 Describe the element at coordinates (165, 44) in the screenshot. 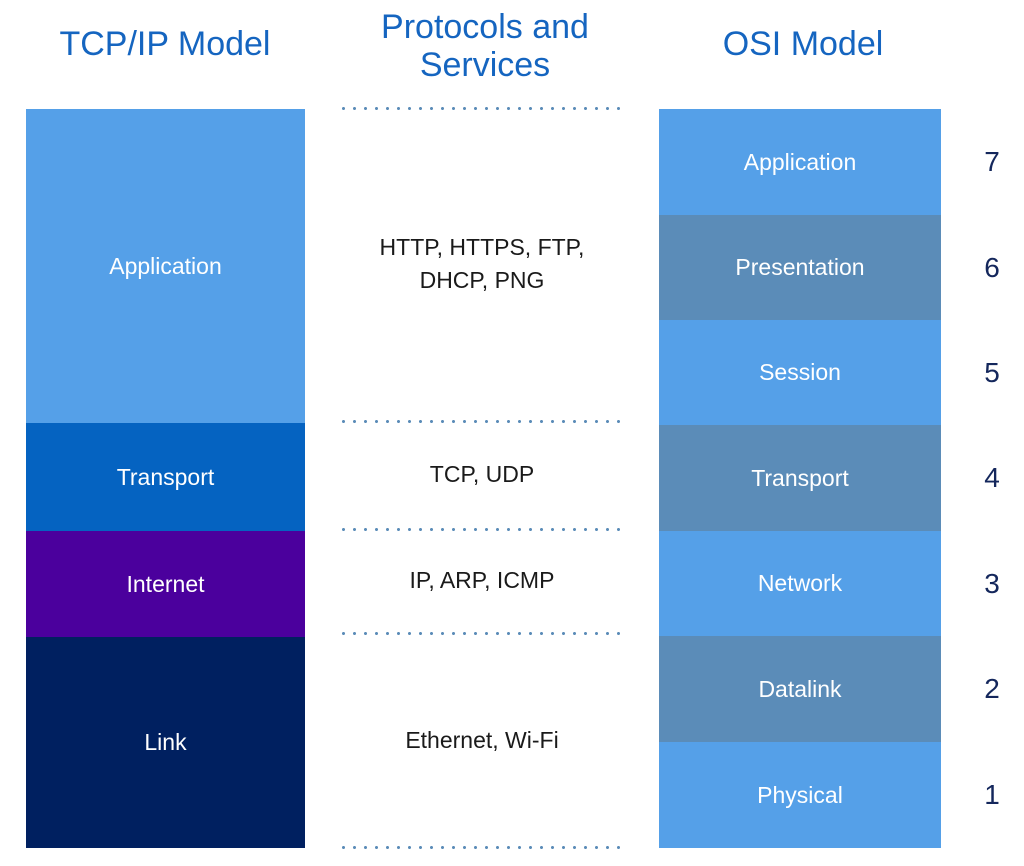

I see `tcpip-model-heading: TCP/IP Model` at that location.